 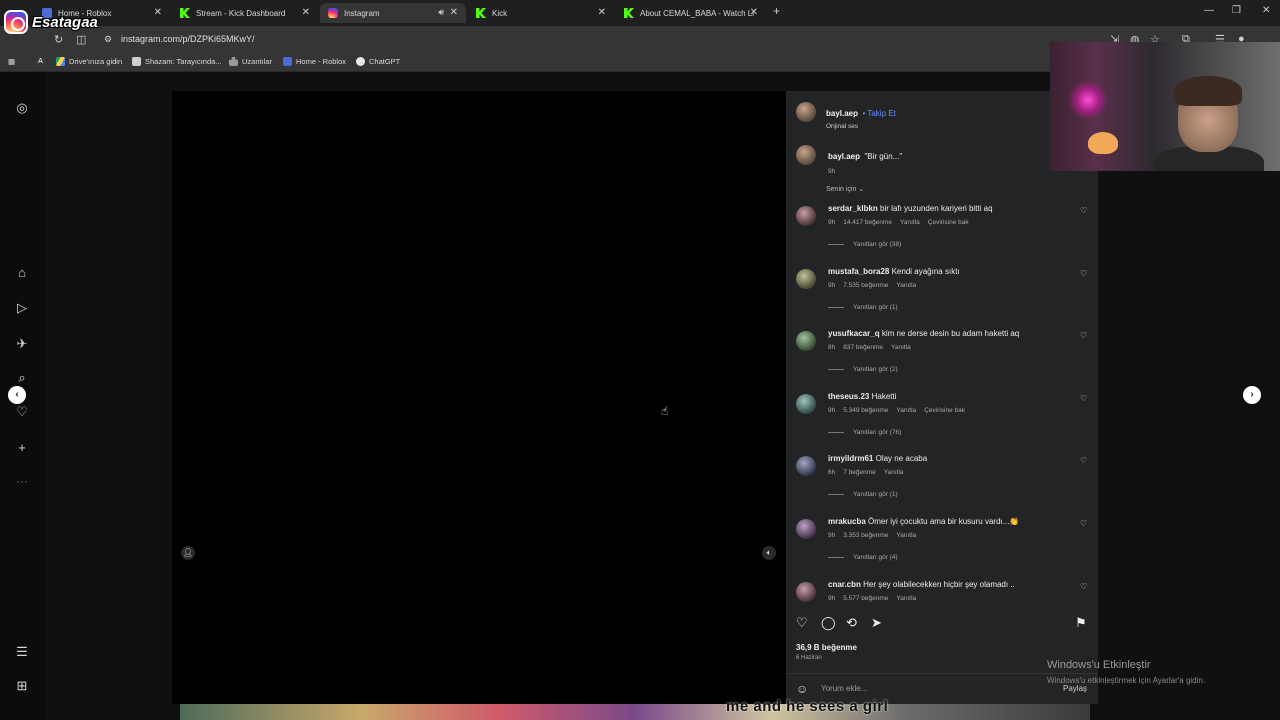 What do you see at coordinates (1081, 623) in the screenshot?
I see `save-bookmark-icon: ⚑` at bounding box center [1081, 623].